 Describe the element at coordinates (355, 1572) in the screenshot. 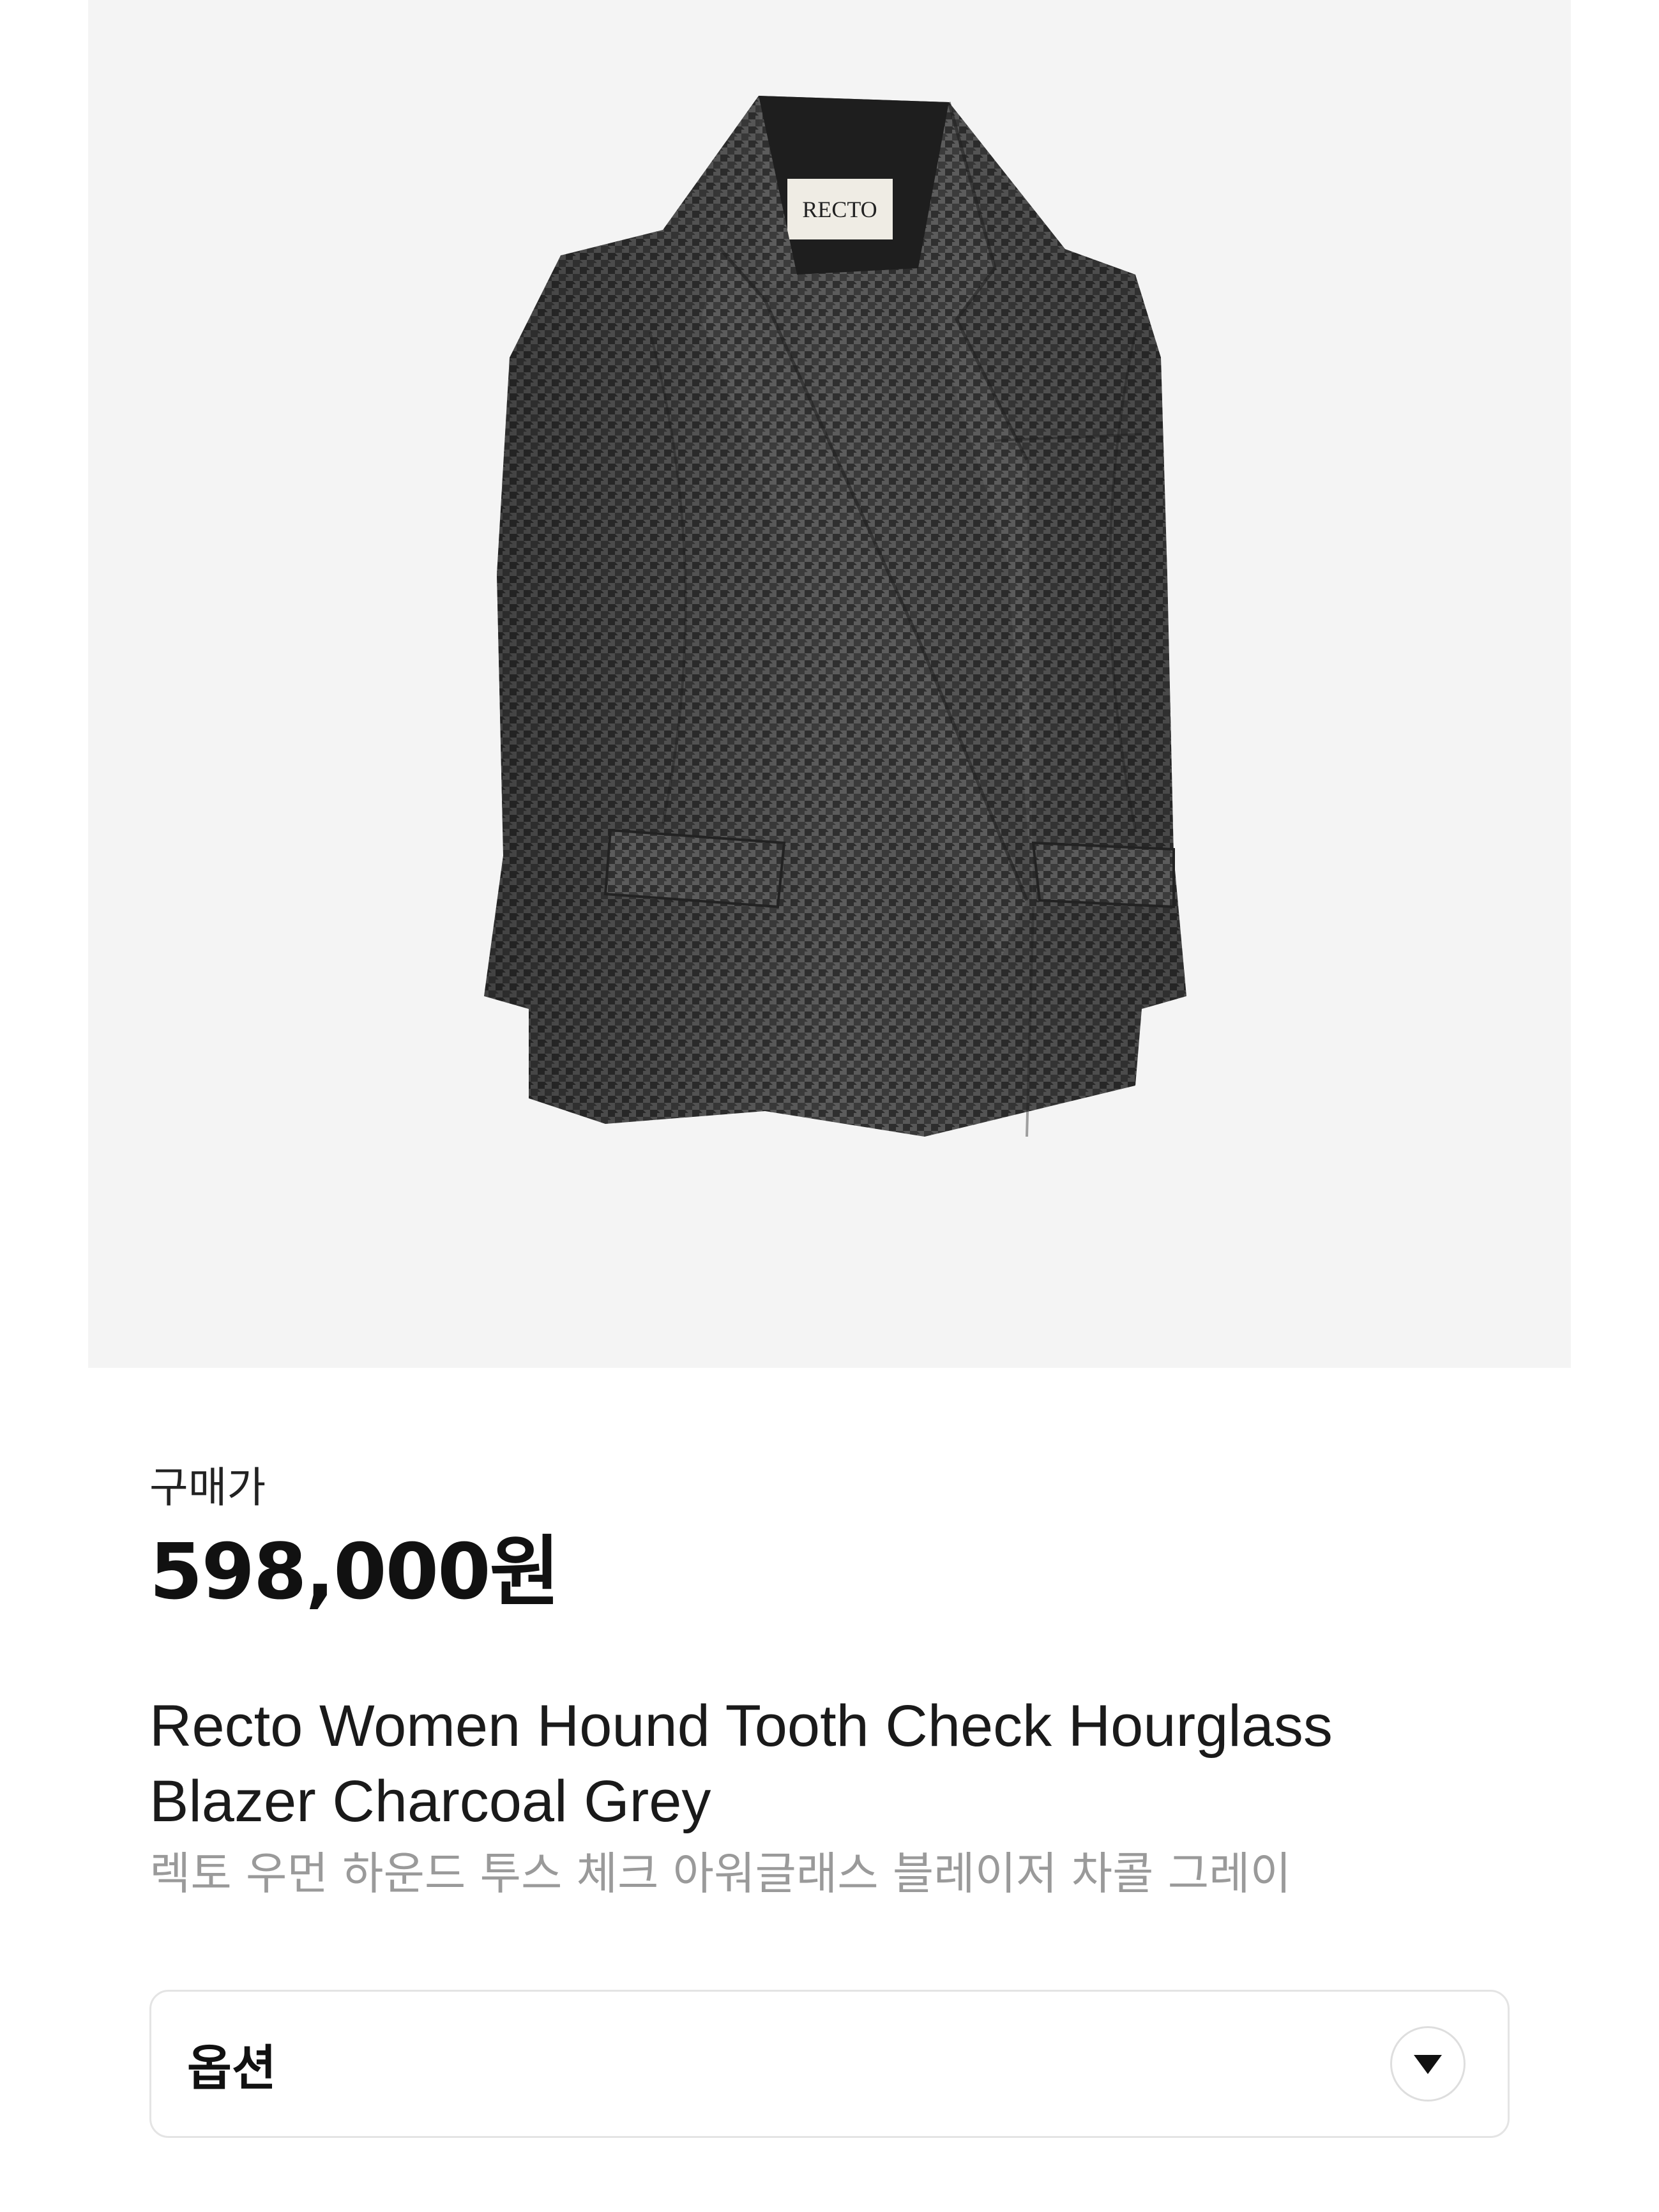

I see `price-value: 598,000원` at that location.